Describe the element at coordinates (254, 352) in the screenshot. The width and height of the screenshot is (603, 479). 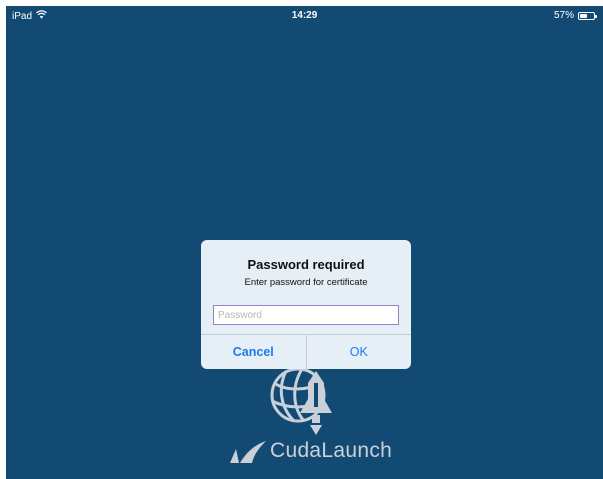
I see `cancel-button: Cancel` at that location.